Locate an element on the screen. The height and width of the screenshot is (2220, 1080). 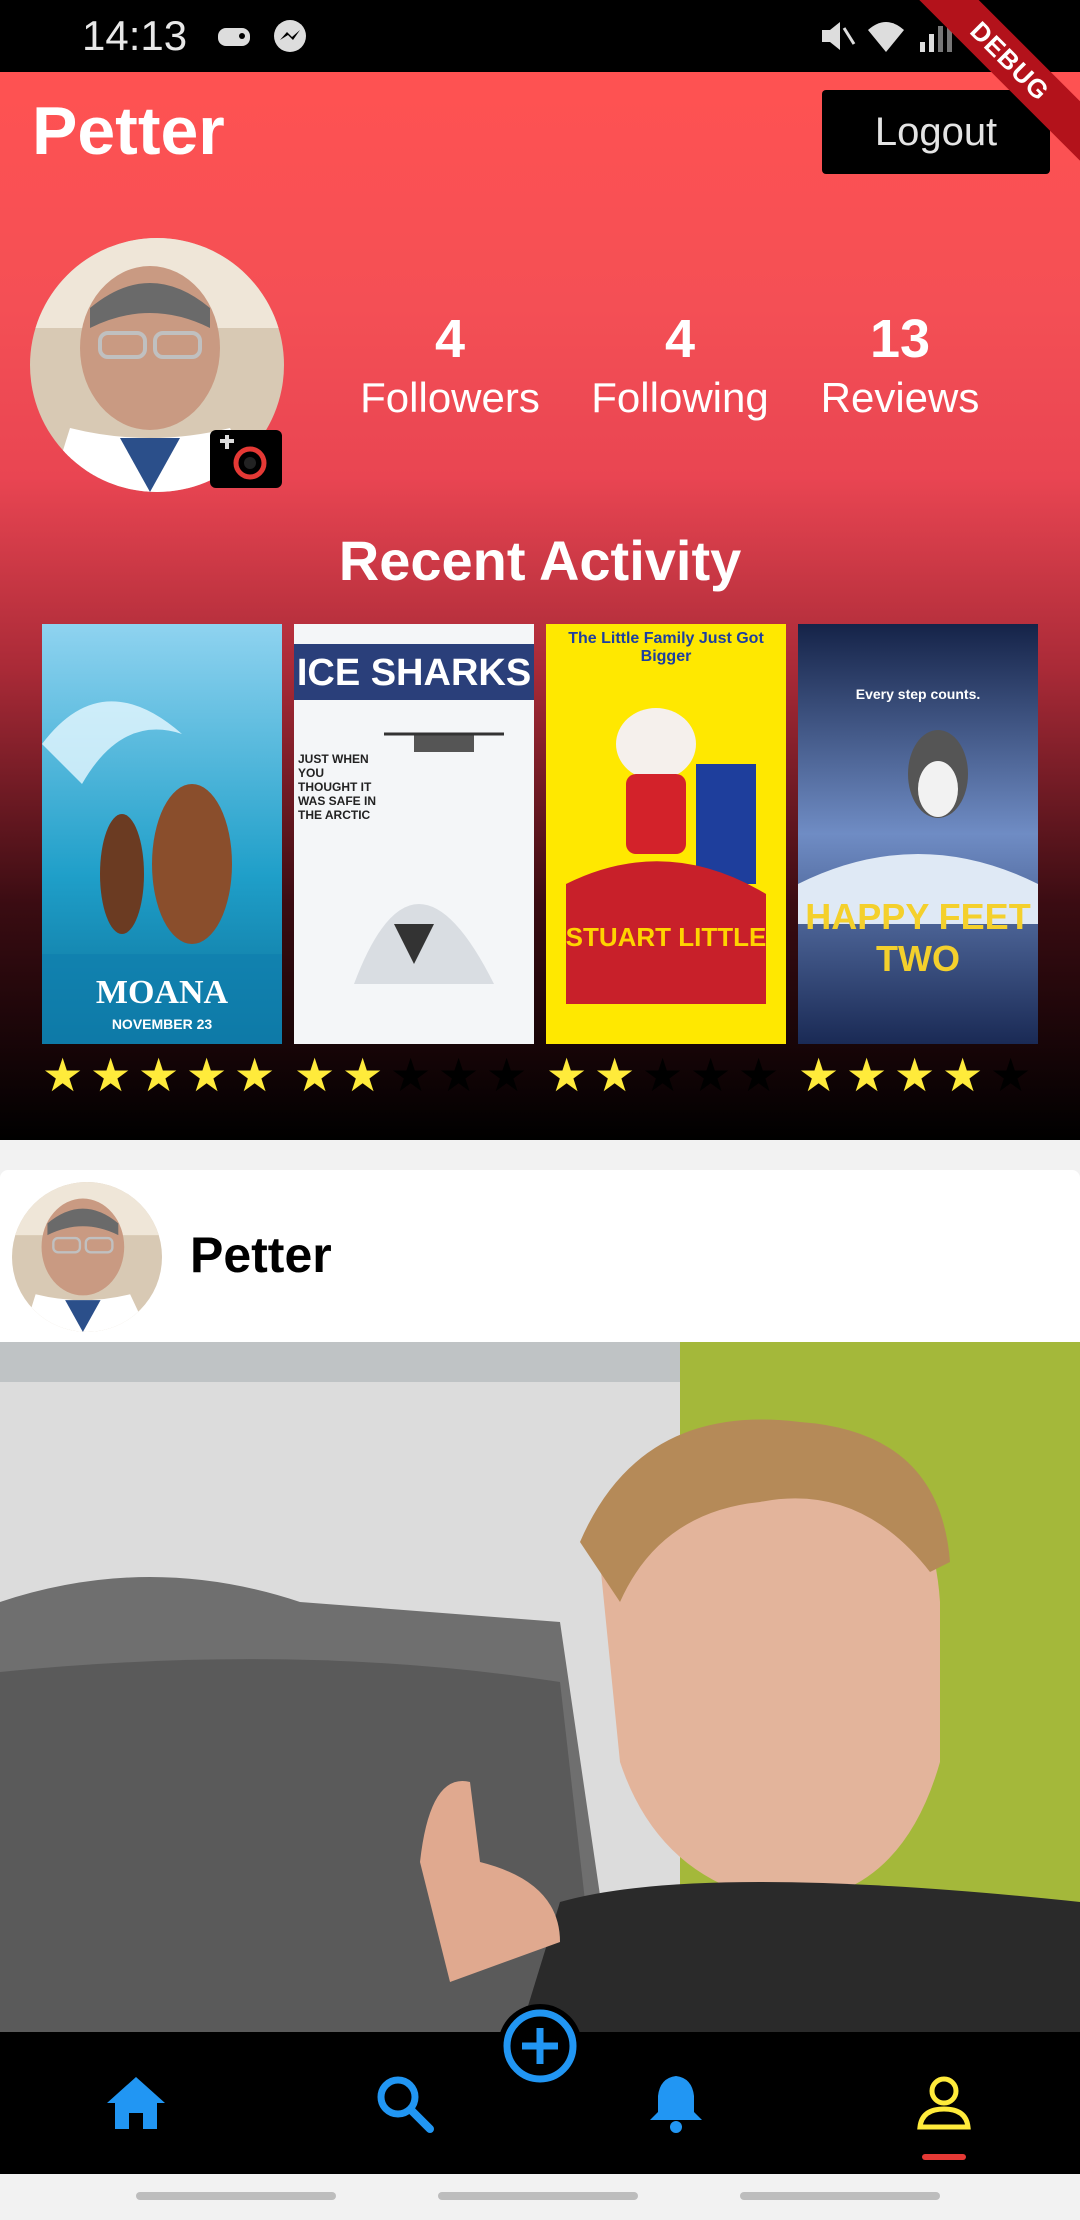
rating-stars-2: ★ ★ ★ ★ ★ is located at coordinates (414, 1075).